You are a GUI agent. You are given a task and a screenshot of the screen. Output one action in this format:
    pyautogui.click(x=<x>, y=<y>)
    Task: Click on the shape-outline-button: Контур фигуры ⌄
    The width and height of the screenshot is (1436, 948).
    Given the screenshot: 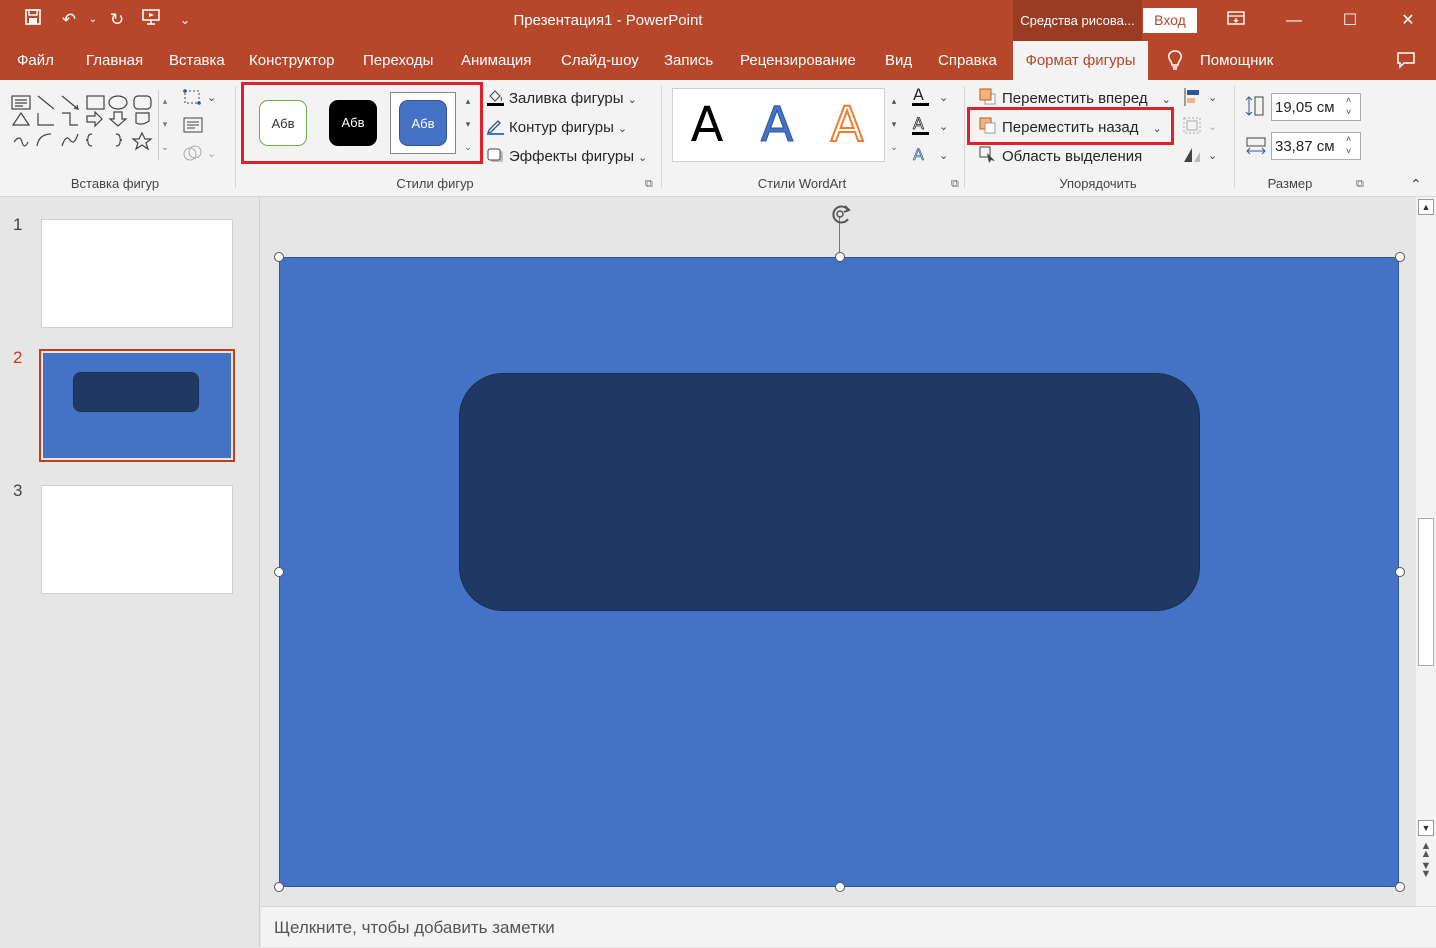 What is the action you would take?
    pyautogui.click(x=556, y=126)
    